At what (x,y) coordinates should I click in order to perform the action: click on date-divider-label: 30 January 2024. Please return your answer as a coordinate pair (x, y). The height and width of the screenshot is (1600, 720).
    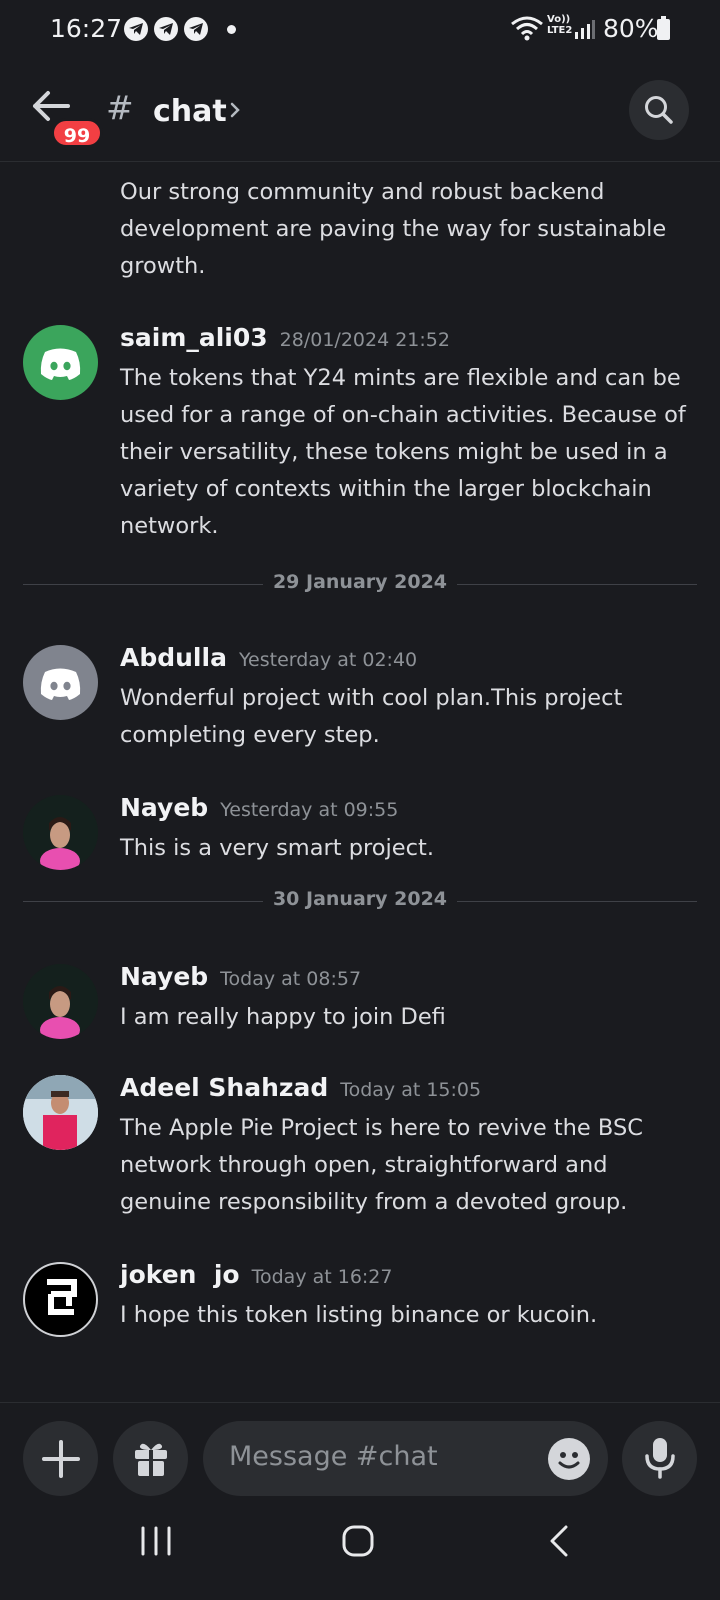
    Looking at the image, I should click on (360, 899).